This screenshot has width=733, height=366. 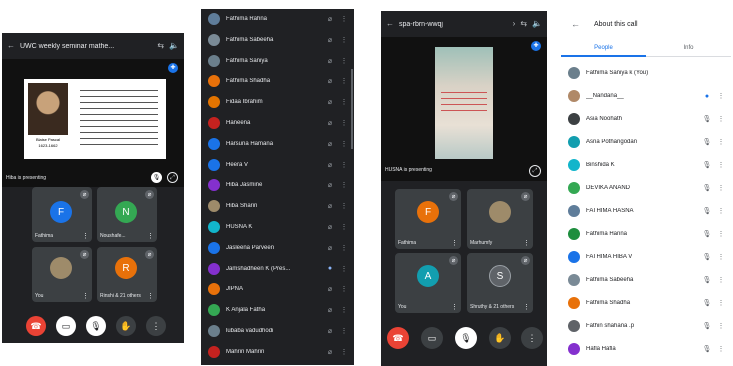 I want to click on tab-people: People, so click(x=603, y=49).